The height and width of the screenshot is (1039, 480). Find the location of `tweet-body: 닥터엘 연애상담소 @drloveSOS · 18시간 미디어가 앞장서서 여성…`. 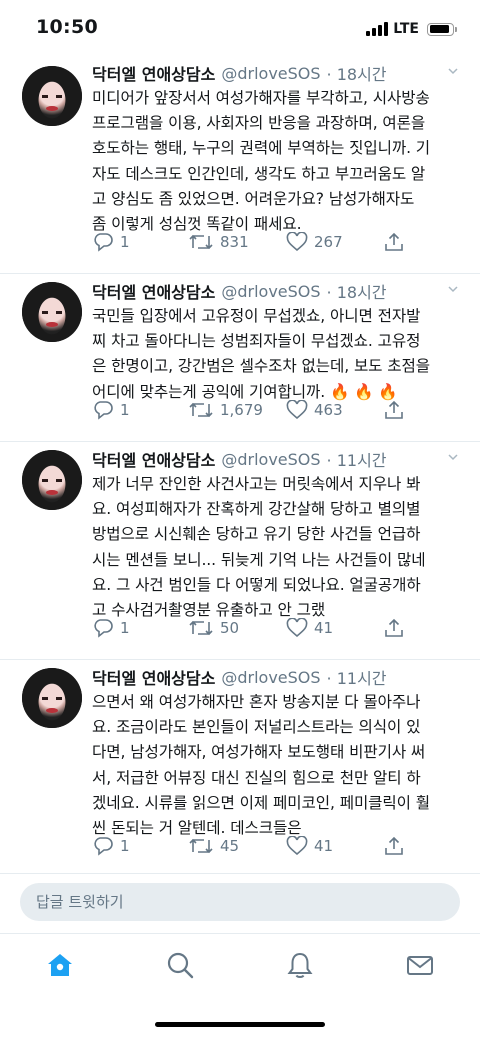

tweet-body: 닥터엘 연애상담소 @drloveSOS · 18시간 미디어가 앞장서서 여성… is located at coordinates (276, 148).